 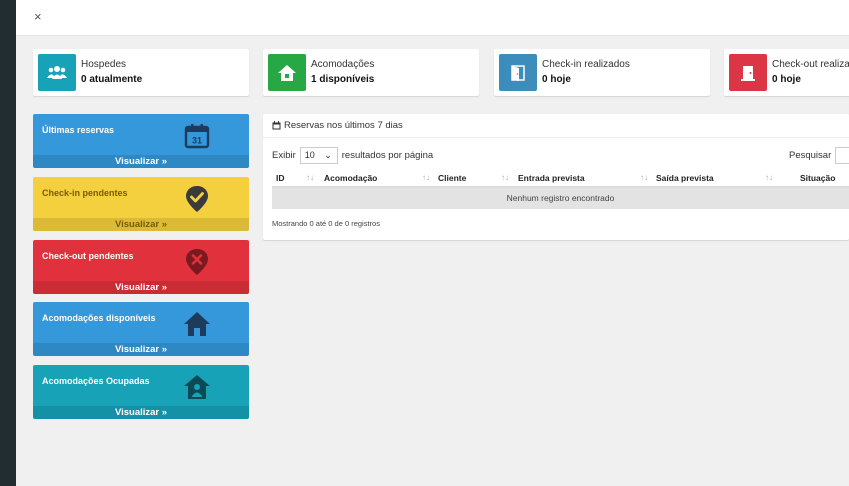 I want to click on column-id: ID, so click(x=280, y=178).